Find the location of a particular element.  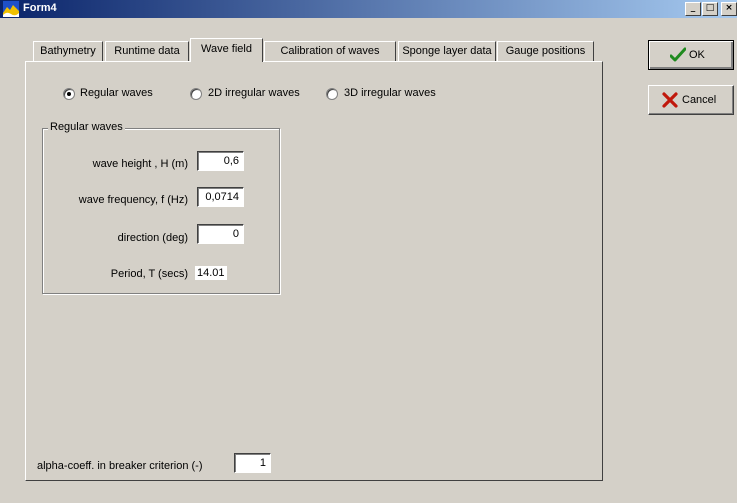

title-bar: Form4 _ □ × is located at coordinates (368, 9).